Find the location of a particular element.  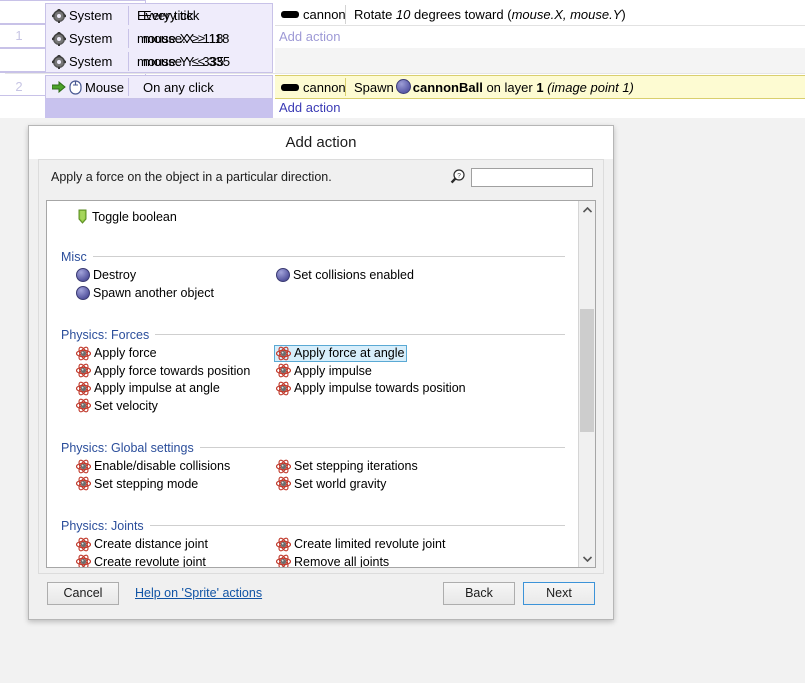

group-title: Physics: Global settings is located at coordinates (127, 447).